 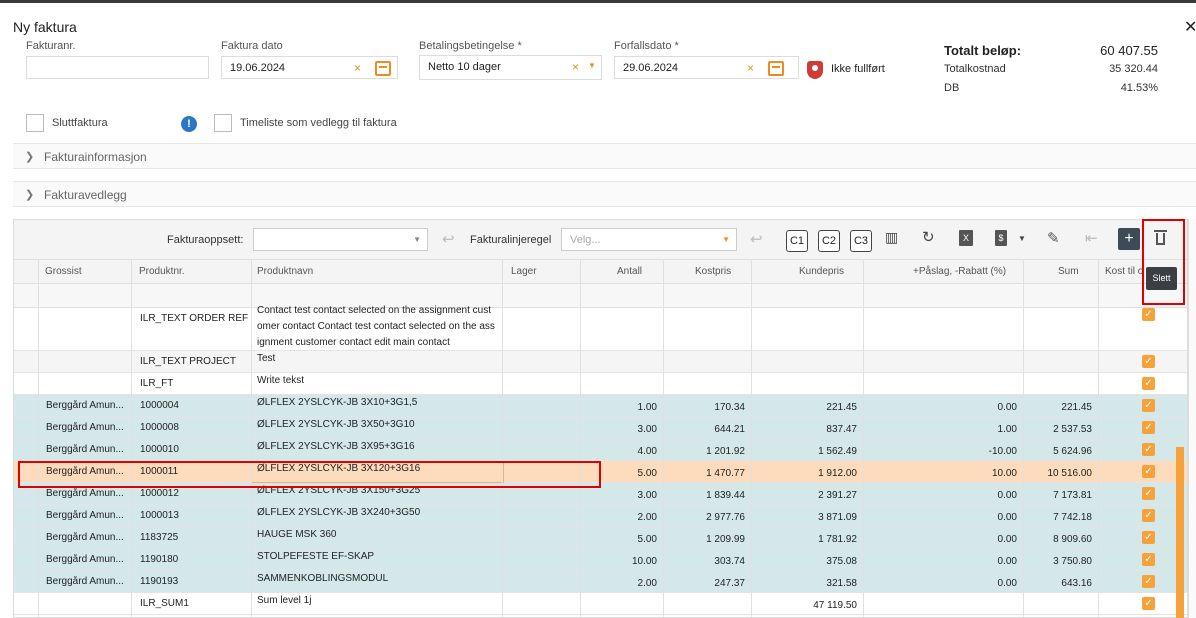 I want to click on cell-sum: 643.16, so click(x=1059, y=583).